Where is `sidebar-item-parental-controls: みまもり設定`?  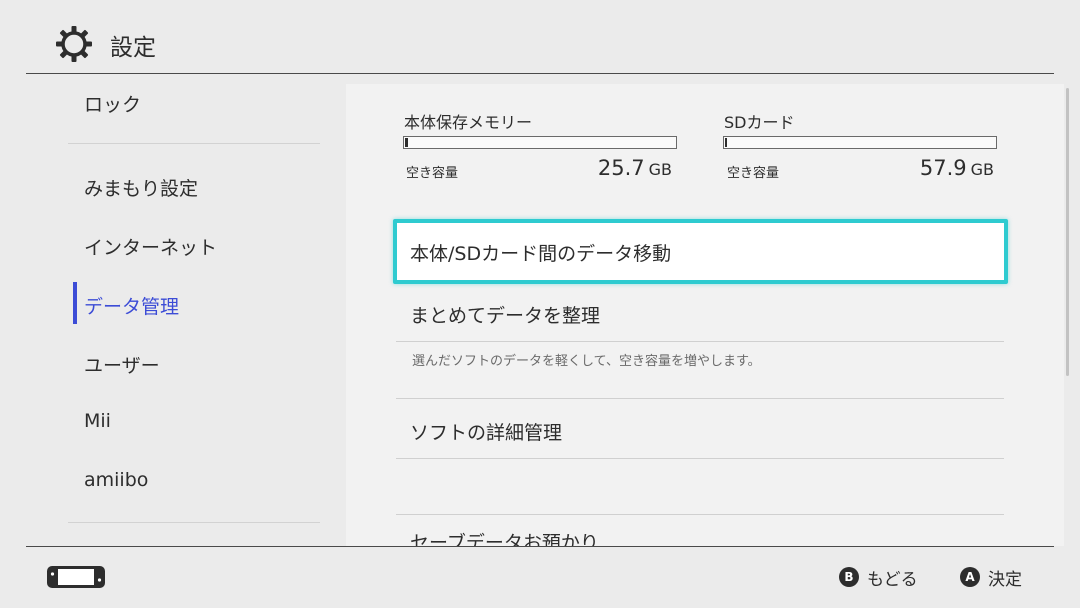 sidebar-item-parental-controls: みまもり設定 is located at coordinates (141, 187).